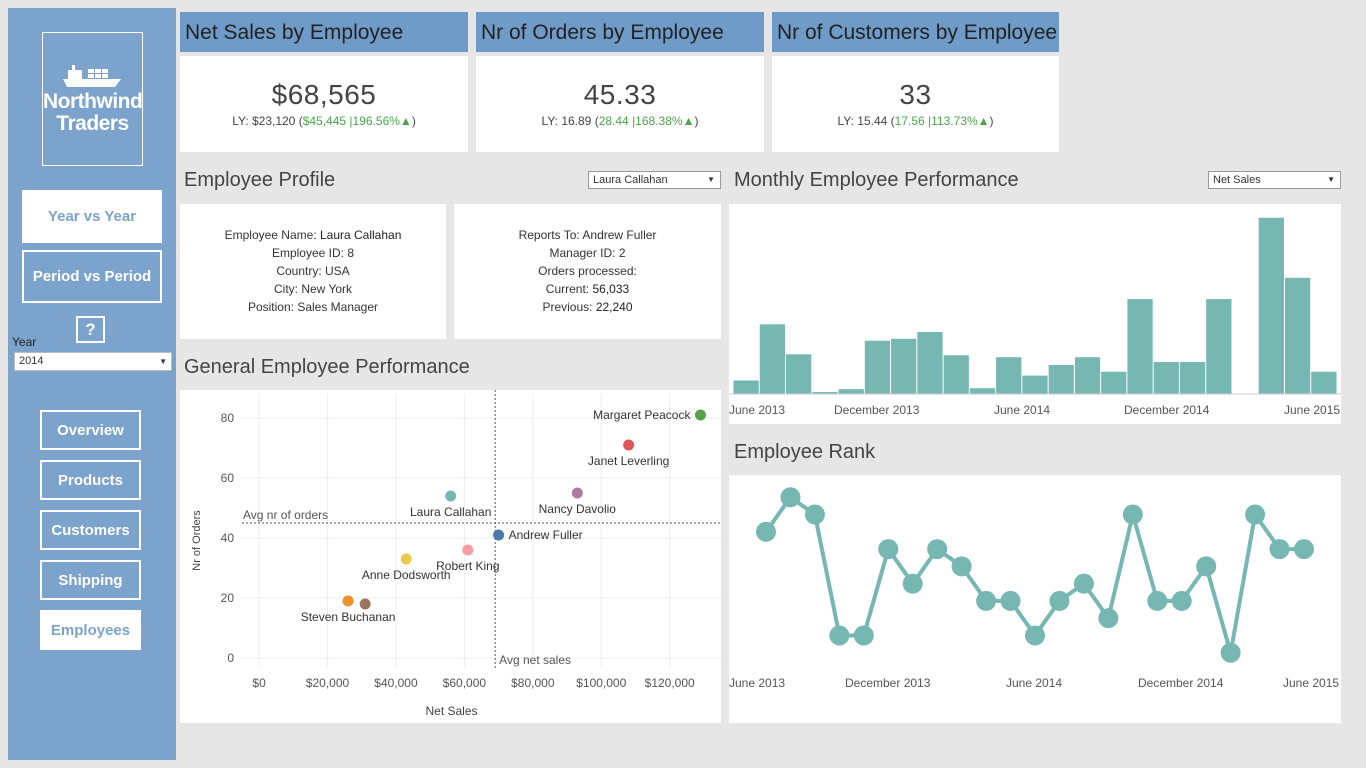 The width and height of the screenshot is (1366, 768). I want to click on employee-name-label: Employee Name:, so click(272, 235).